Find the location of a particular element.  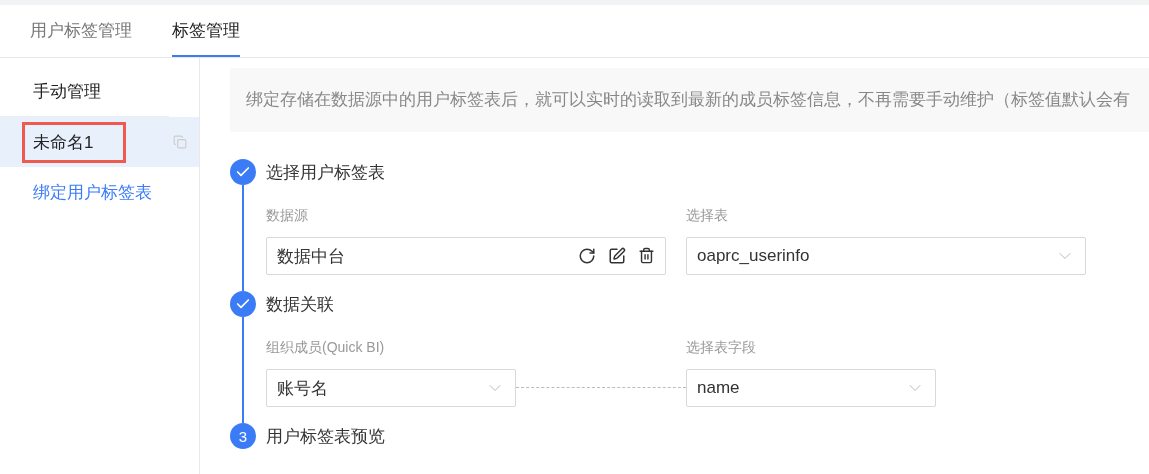

select-field: 账号名 is located at coordinates (391, 388).